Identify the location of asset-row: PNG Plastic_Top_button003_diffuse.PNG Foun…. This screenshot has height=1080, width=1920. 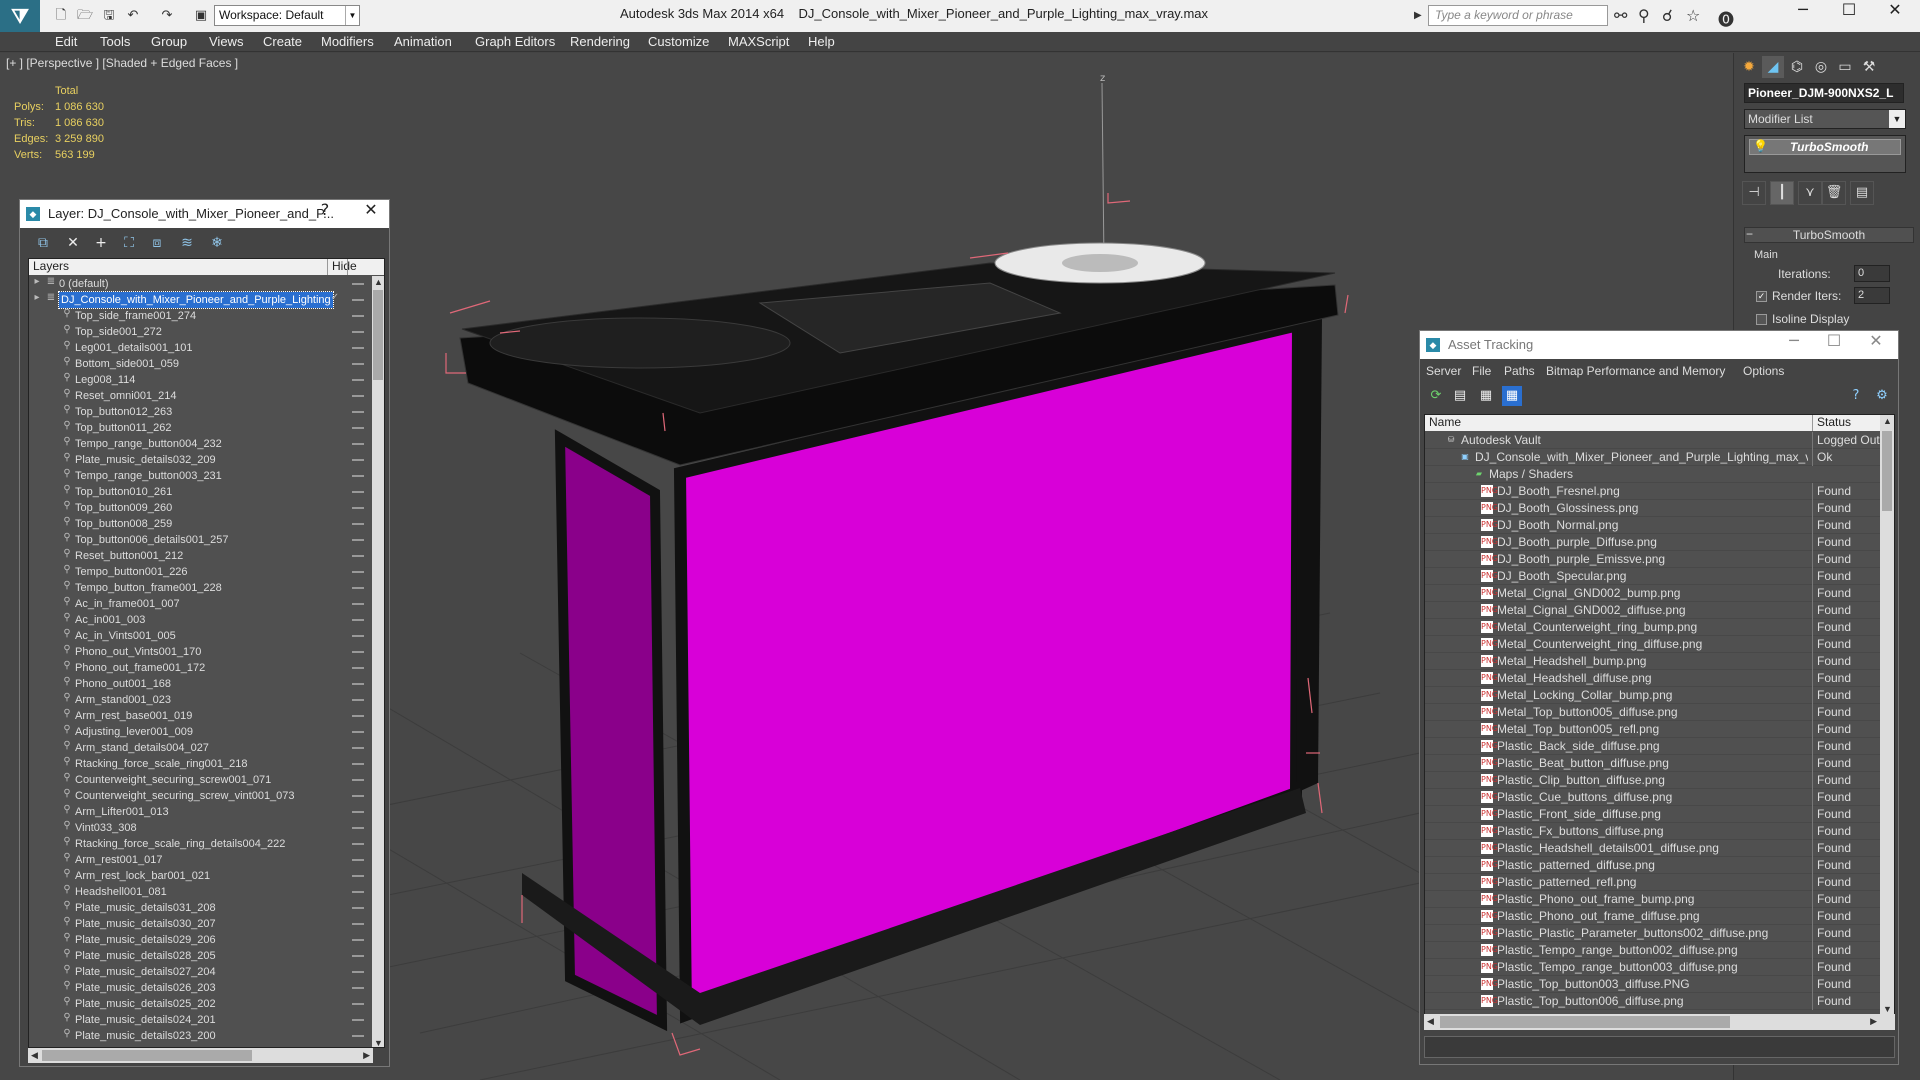
(1653, 984).